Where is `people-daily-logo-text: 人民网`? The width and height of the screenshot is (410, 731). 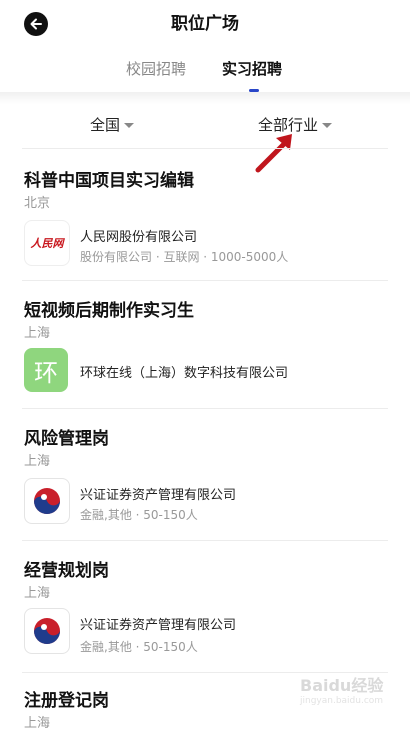
people-daily-logo-text: 人民网 is located at coordinates (47, 243).